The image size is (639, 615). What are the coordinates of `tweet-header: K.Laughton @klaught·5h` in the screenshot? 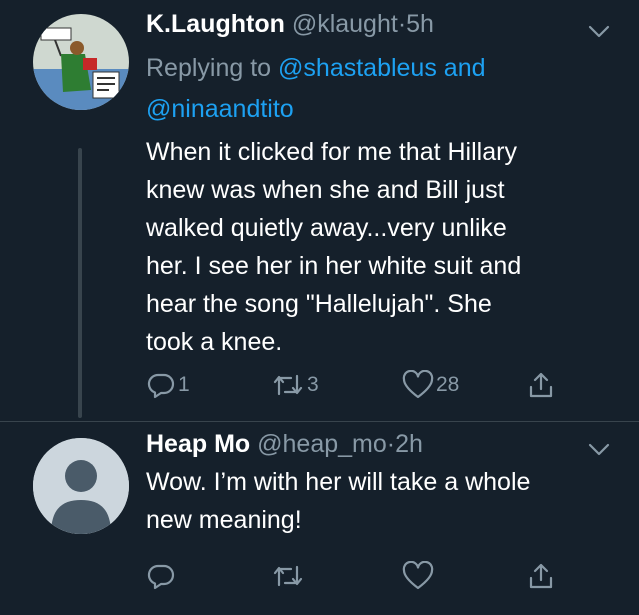 It's located at (290, 24).